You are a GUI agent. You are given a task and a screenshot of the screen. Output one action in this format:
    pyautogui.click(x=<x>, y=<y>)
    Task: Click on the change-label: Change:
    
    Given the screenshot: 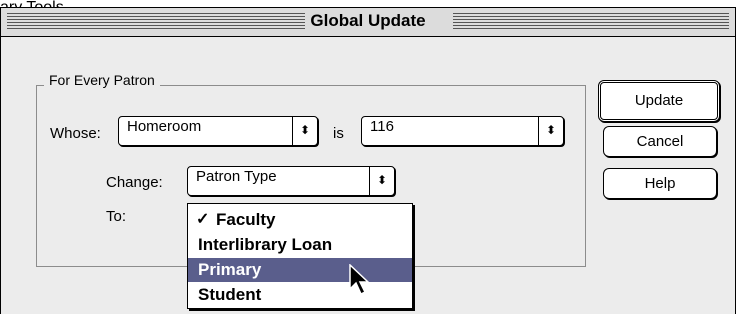 What is the action you would take?
    pyautogui.click(x=134, y=182)
    